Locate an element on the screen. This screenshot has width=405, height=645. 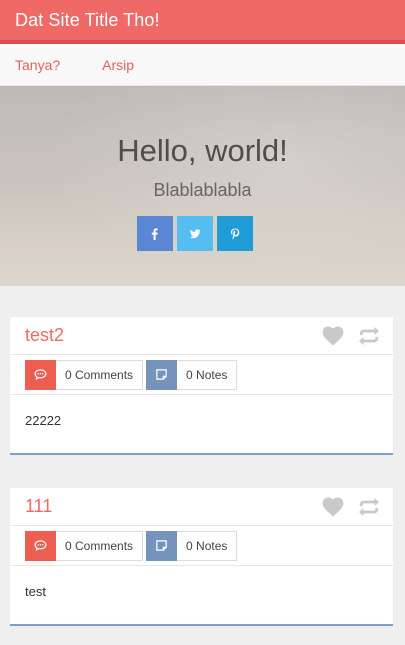
site-title: Dat Site Title Tho! is located at coordinates (87, 20).